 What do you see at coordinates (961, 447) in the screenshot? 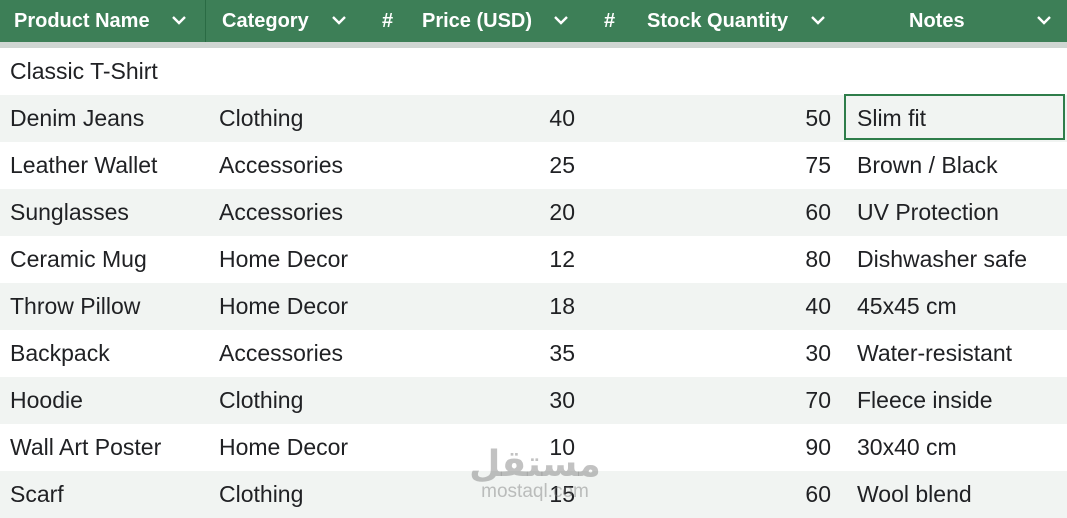
I see `cell-notes: 30x40 cm` at bounding box center [961, 447].